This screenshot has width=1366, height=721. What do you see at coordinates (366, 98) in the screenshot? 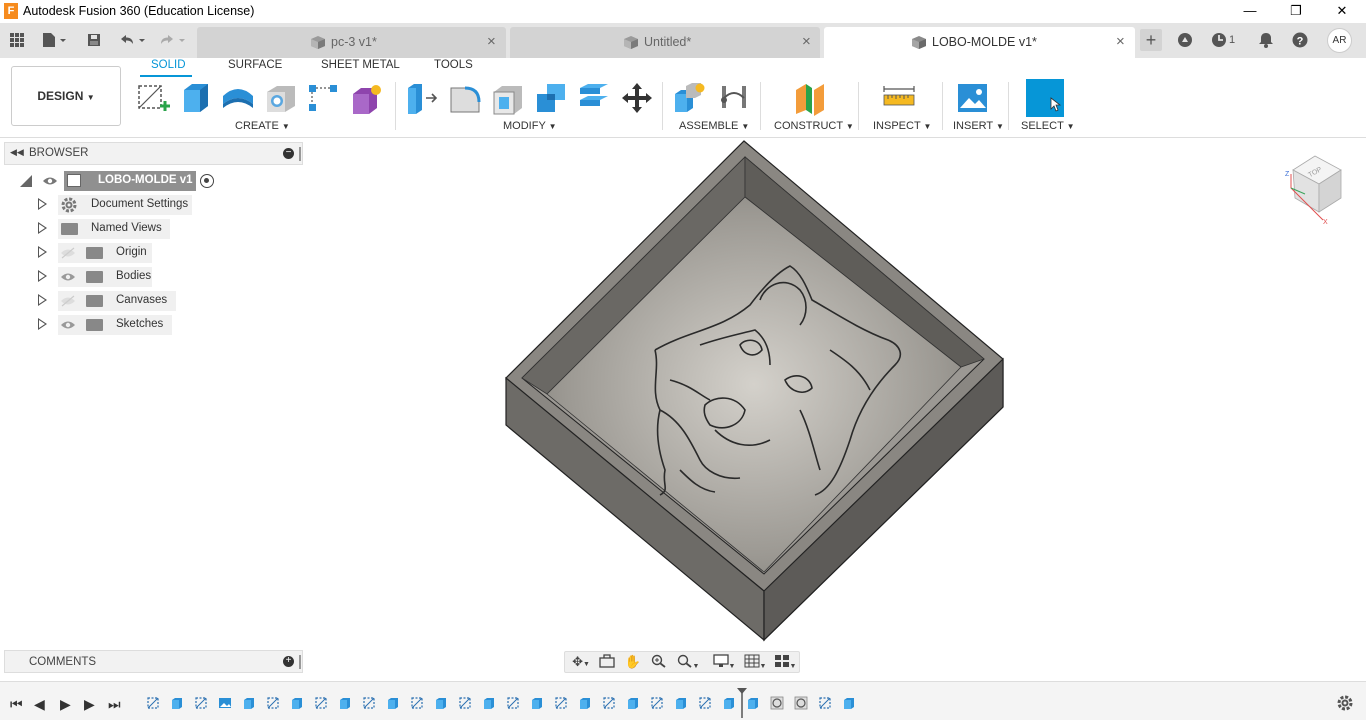
I see `create-form-icon` at bounding box center [366, 98].